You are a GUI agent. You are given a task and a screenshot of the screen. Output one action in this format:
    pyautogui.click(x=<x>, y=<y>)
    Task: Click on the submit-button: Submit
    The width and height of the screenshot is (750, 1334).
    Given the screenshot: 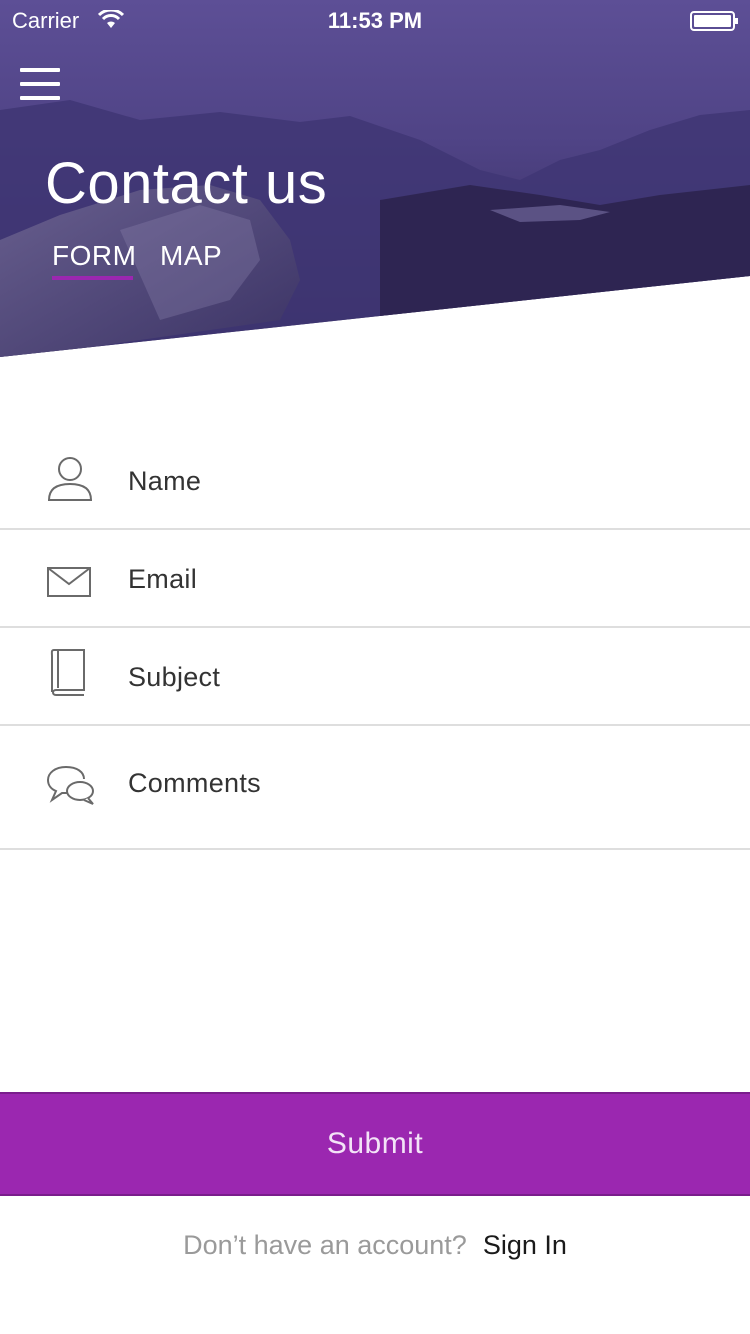 What is the action you would take?
    pyautogui.click(x=375, y=1144)
    